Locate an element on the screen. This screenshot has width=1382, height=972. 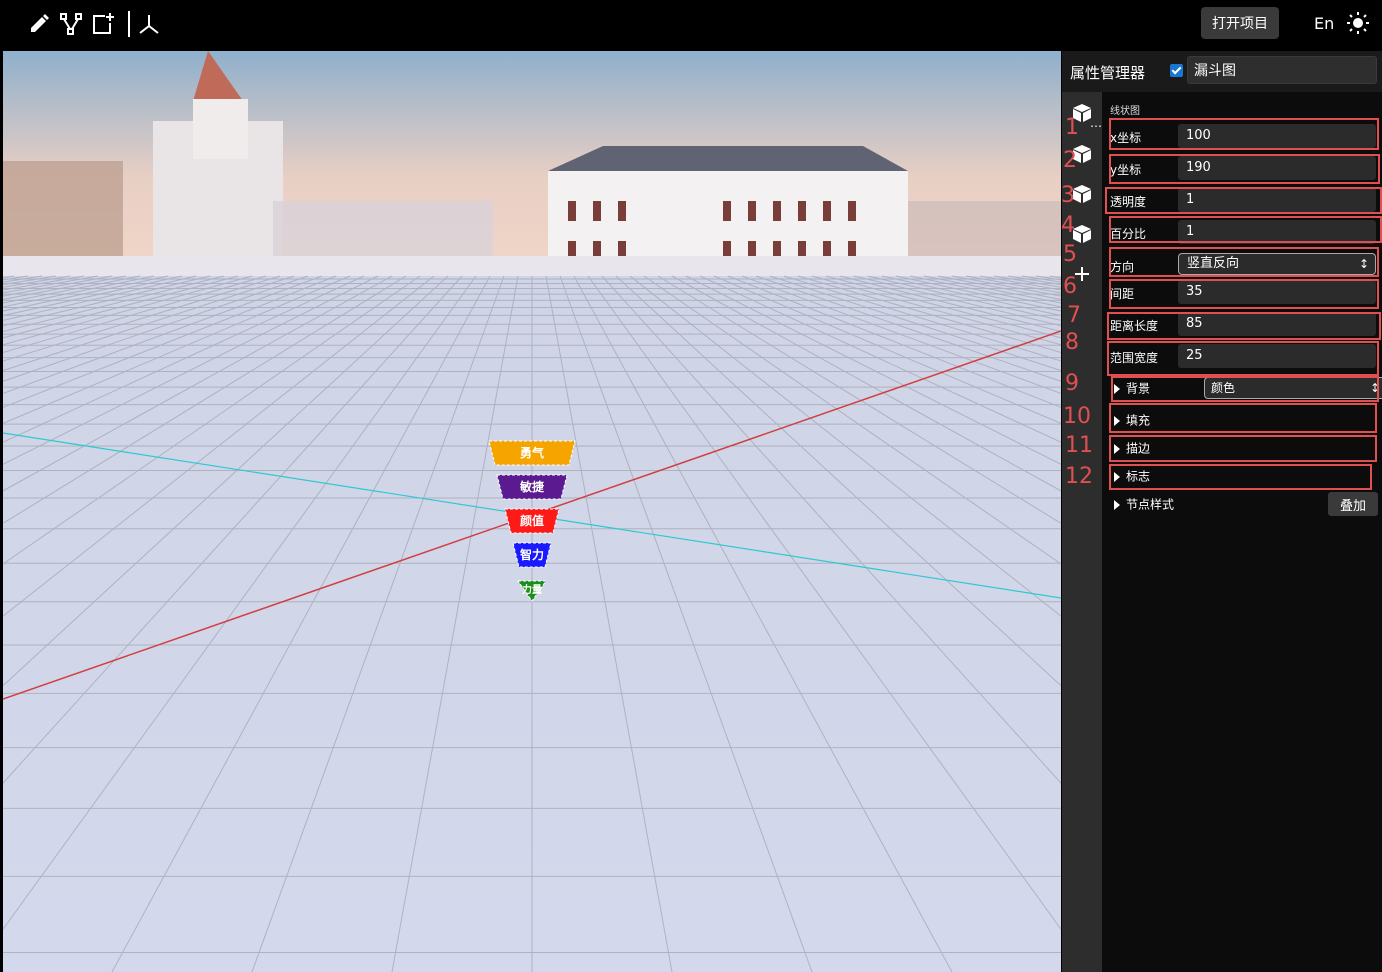
sun-icon is located at coordinates (1358, 23).